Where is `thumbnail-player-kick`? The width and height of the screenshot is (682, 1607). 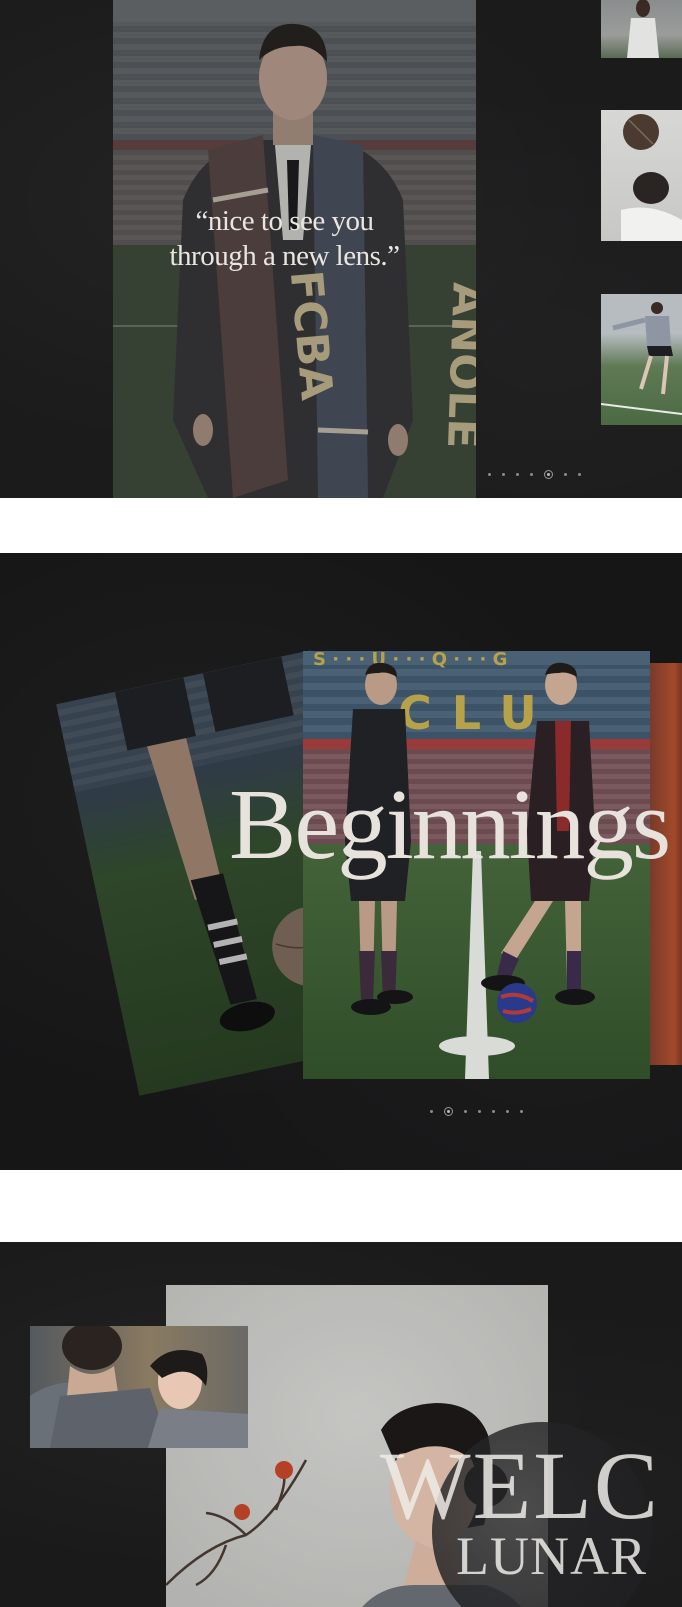 thumbnail-player-kick is located at coordinates (641, 359).